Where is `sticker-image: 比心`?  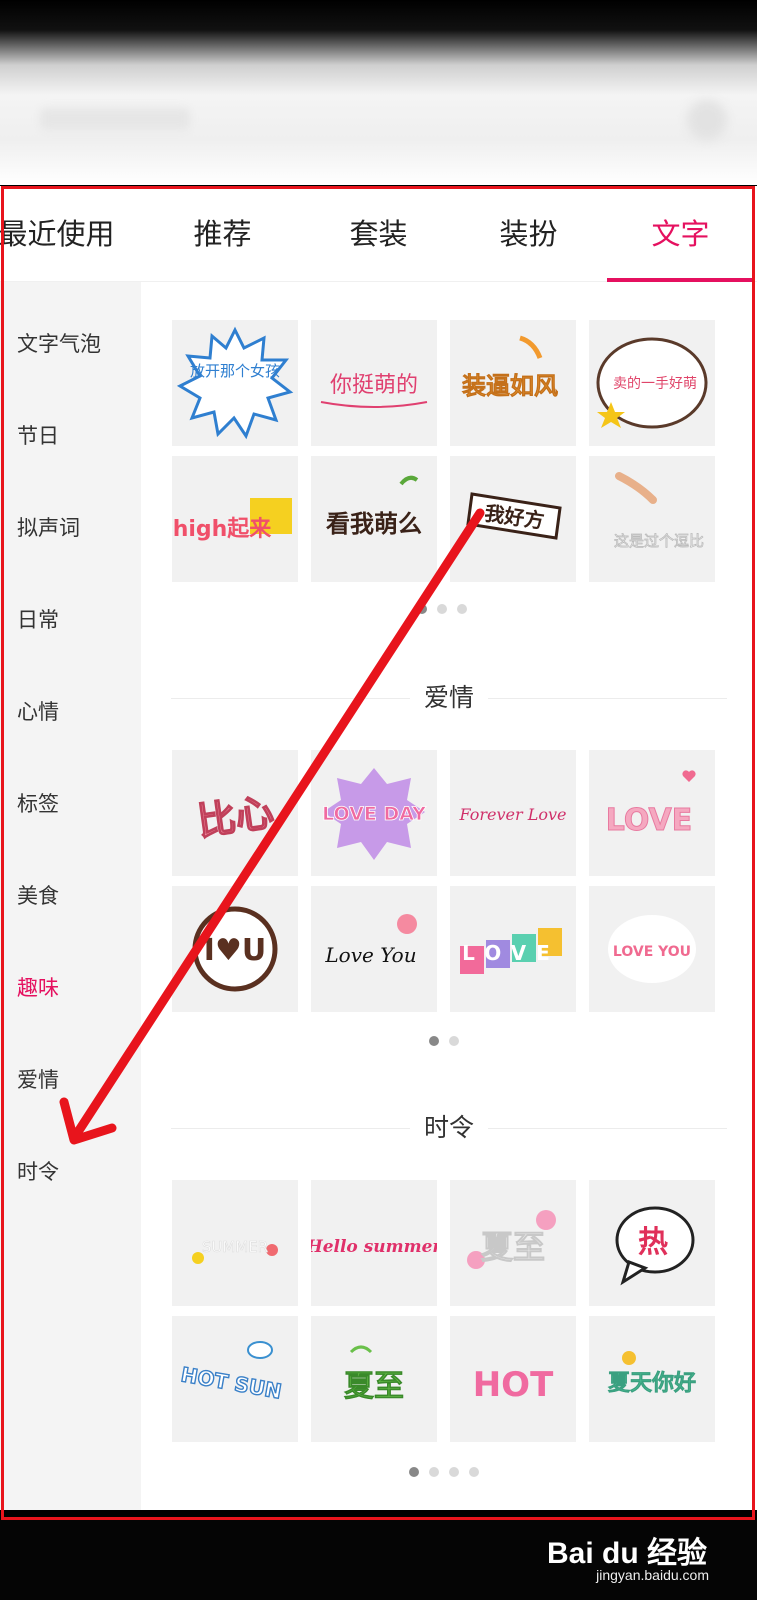
sticker-image: 比心 is located at coordinates (235, 817).